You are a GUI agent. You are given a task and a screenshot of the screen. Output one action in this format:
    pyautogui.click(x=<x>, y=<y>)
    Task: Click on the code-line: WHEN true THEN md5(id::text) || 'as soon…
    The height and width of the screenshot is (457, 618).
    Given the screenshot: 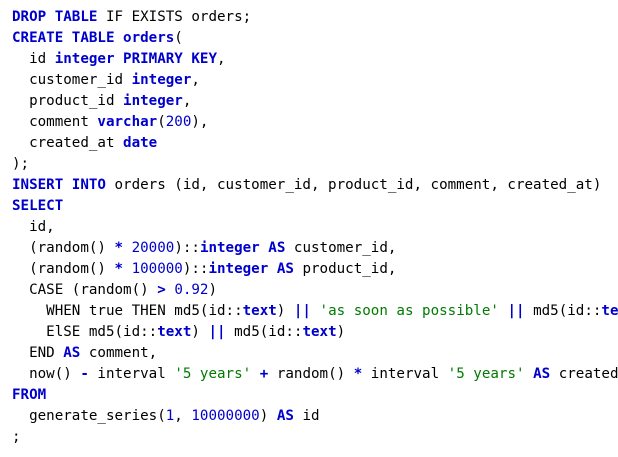 What is the action you would take?
    pyautogui.click(x=315, y=311)
    